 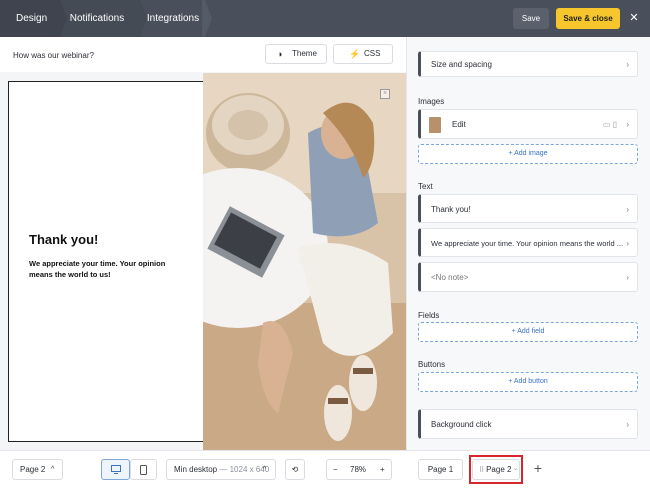 I want to click on text-item-heading: Thank you! ›, so click(x=528, y=208).